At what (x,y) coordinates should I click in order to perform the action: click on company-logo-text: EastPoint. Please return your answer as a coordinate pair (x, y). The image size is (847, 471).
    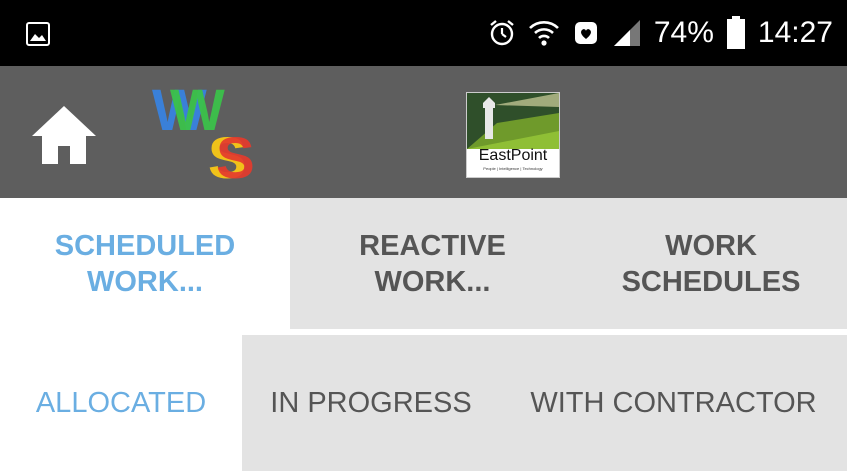
    Looking at the image, I should click on (513, 155).